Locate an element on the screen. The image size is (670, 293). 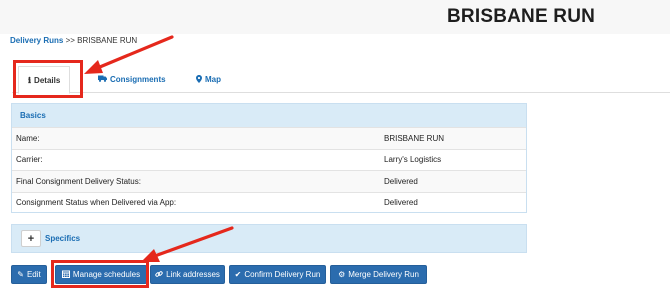
details-tab-highlight is located at coordinates (48, 79).